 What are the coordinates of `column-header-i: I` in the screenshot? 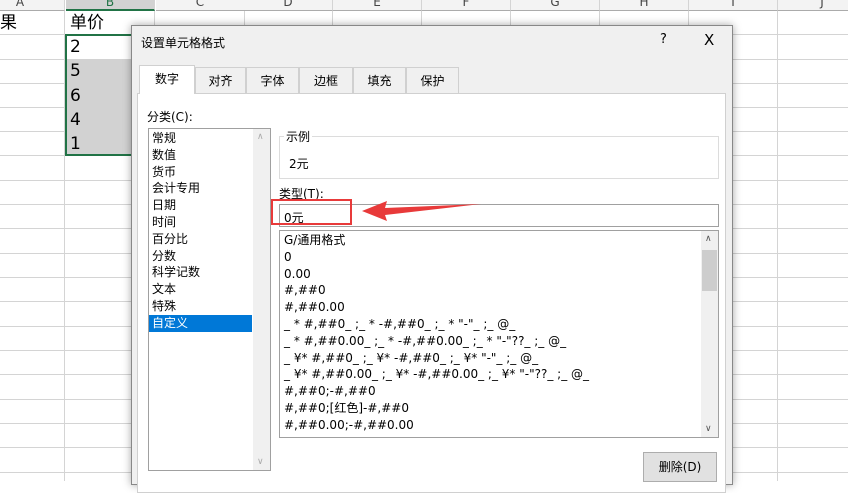 It's located at (733, 5).